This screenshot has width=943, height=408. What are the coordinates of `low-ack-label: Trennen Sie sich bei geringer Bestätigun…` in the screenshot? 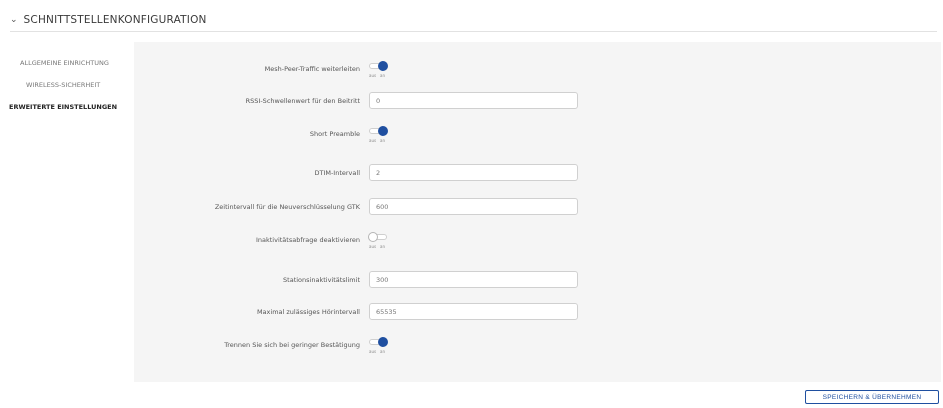 It's located at (292, 345).